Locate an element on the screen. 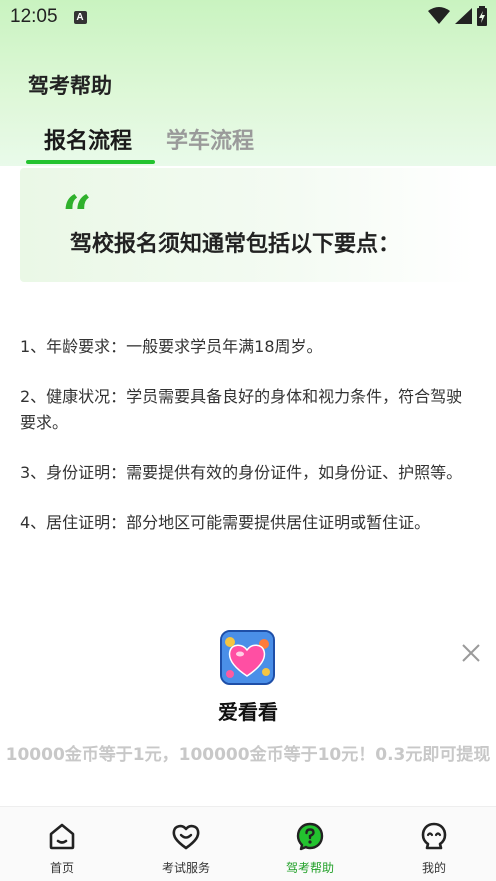 Image resolution: width=496 pixels, height=881 pixels. status-icons is located at coordinates (458, 16).